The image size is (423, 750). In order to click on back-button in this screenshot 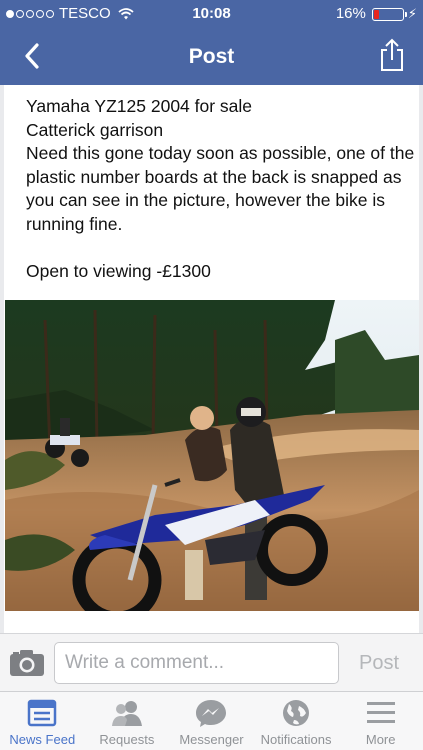, I will do `click(32, 56)`.